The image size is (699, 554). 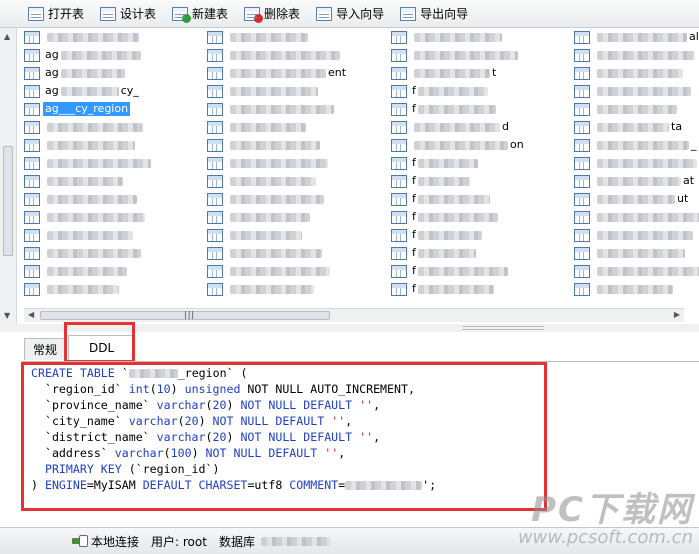 I want to click on table-item: on, so click(x=481, y=145).